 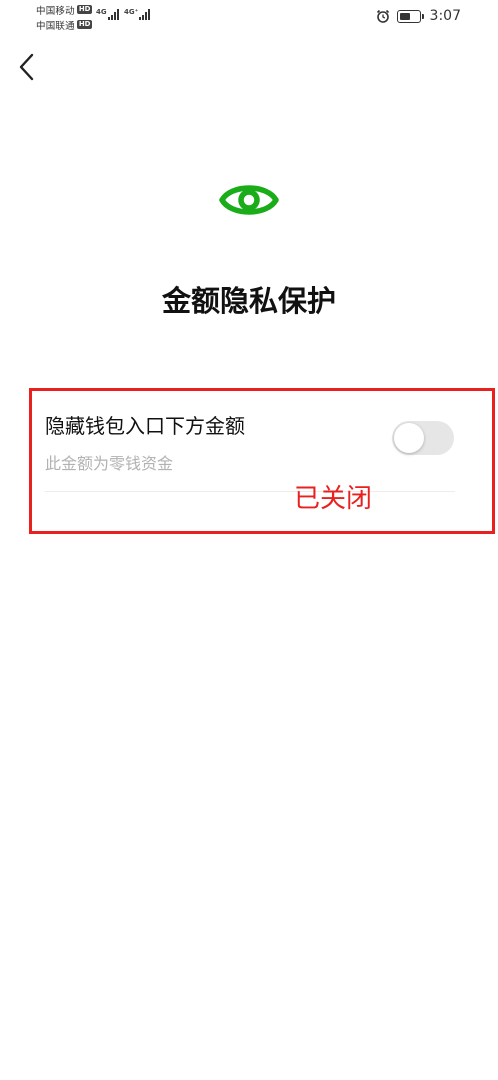 What do you see at coordinates (249, 17) in the screenshot?
I see `status-bar: 中国移动 HD 中国联通 HD 4G 4G⁺ 3:07` at bounding box center [249, 17].